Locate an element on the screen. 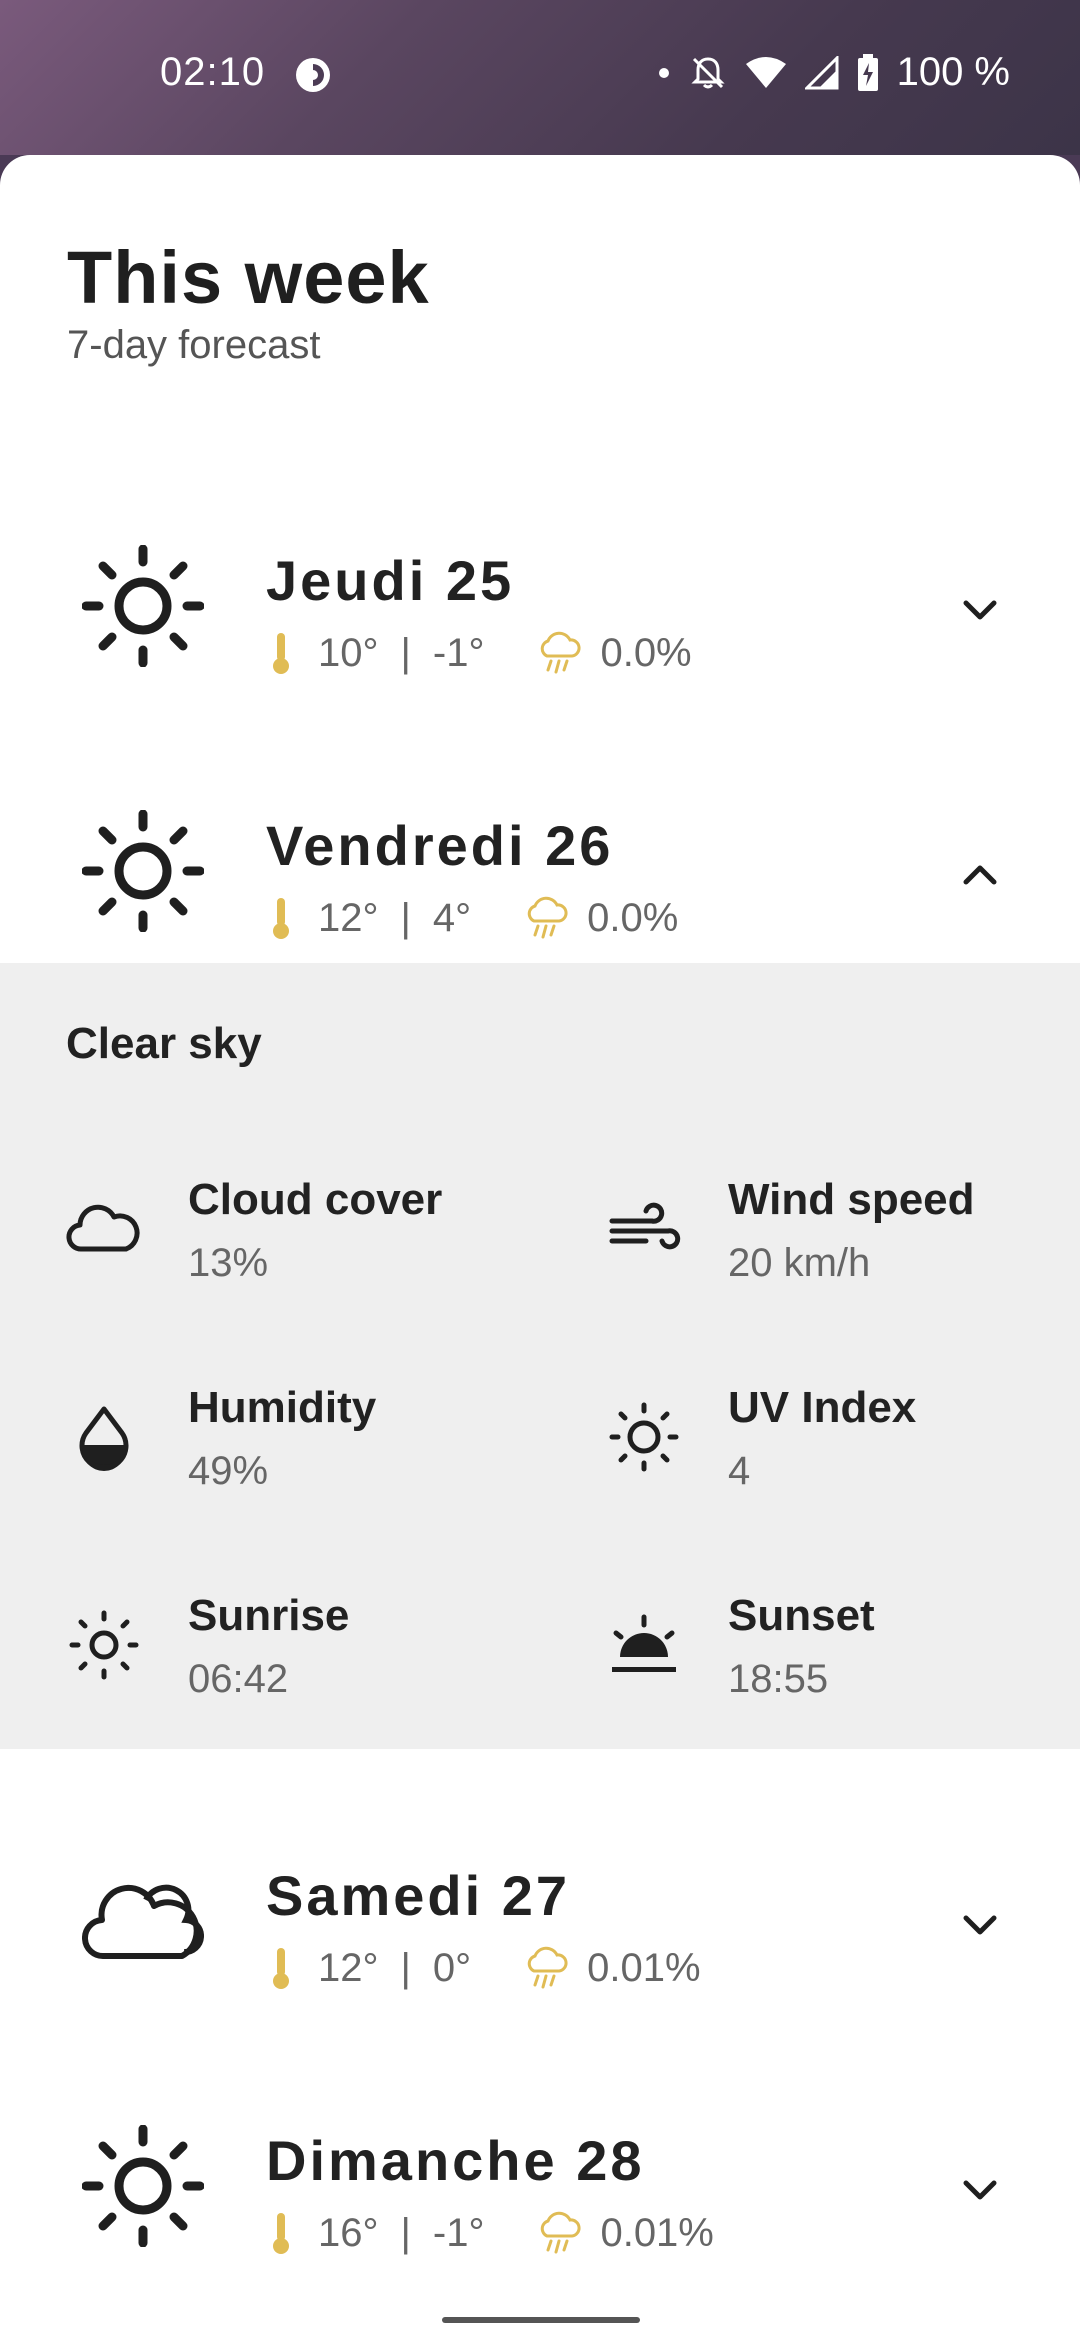 This screenshot has width=1080, height=2340. status-icons: 100 % is located at coordinates (833, 72).